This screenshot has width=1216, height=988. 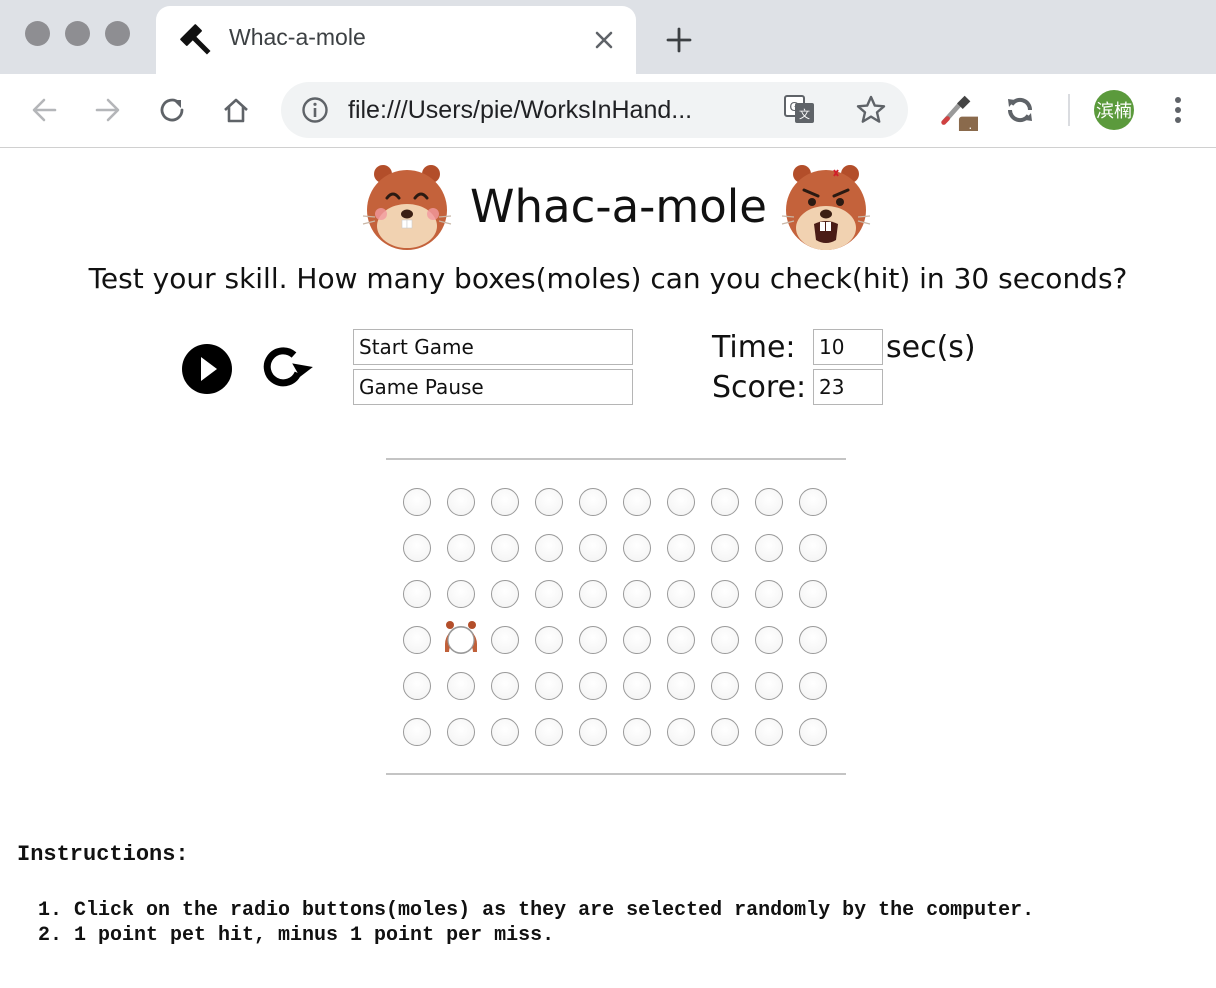 I want to click on extension-badge: ., so click(x=971, y=124).